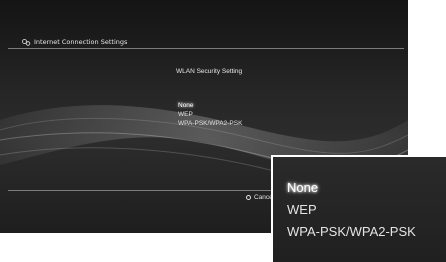 This screenshot has height=262, width=446. I want to click on zoom-option-none: None, so click(351, 188).